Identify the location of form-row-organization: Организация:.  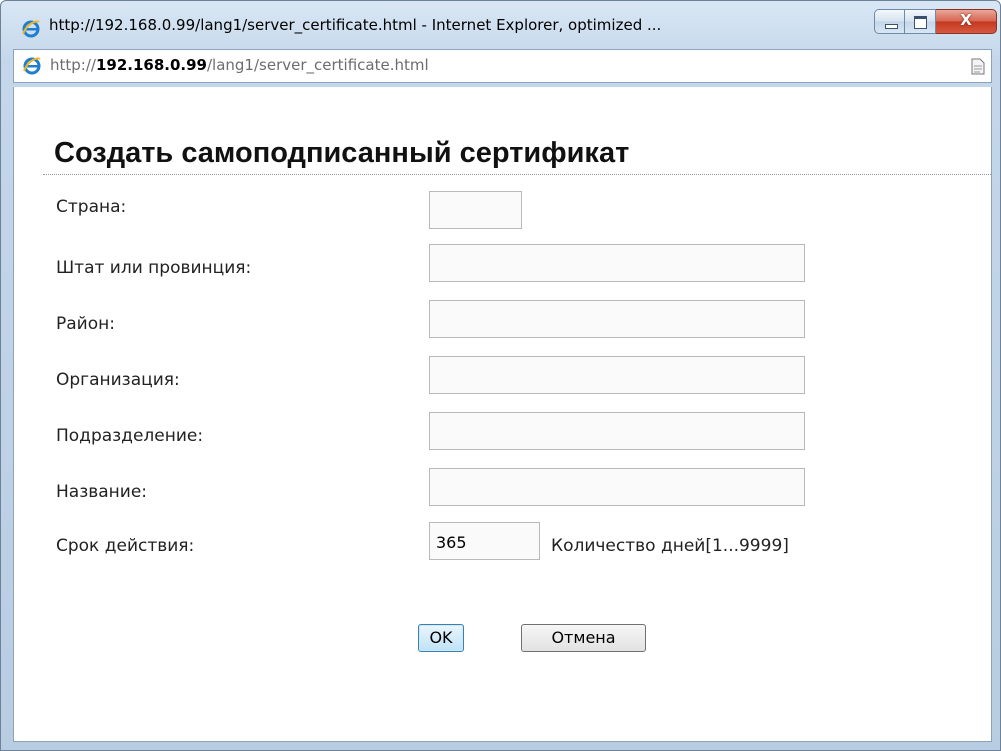
(502, 376).